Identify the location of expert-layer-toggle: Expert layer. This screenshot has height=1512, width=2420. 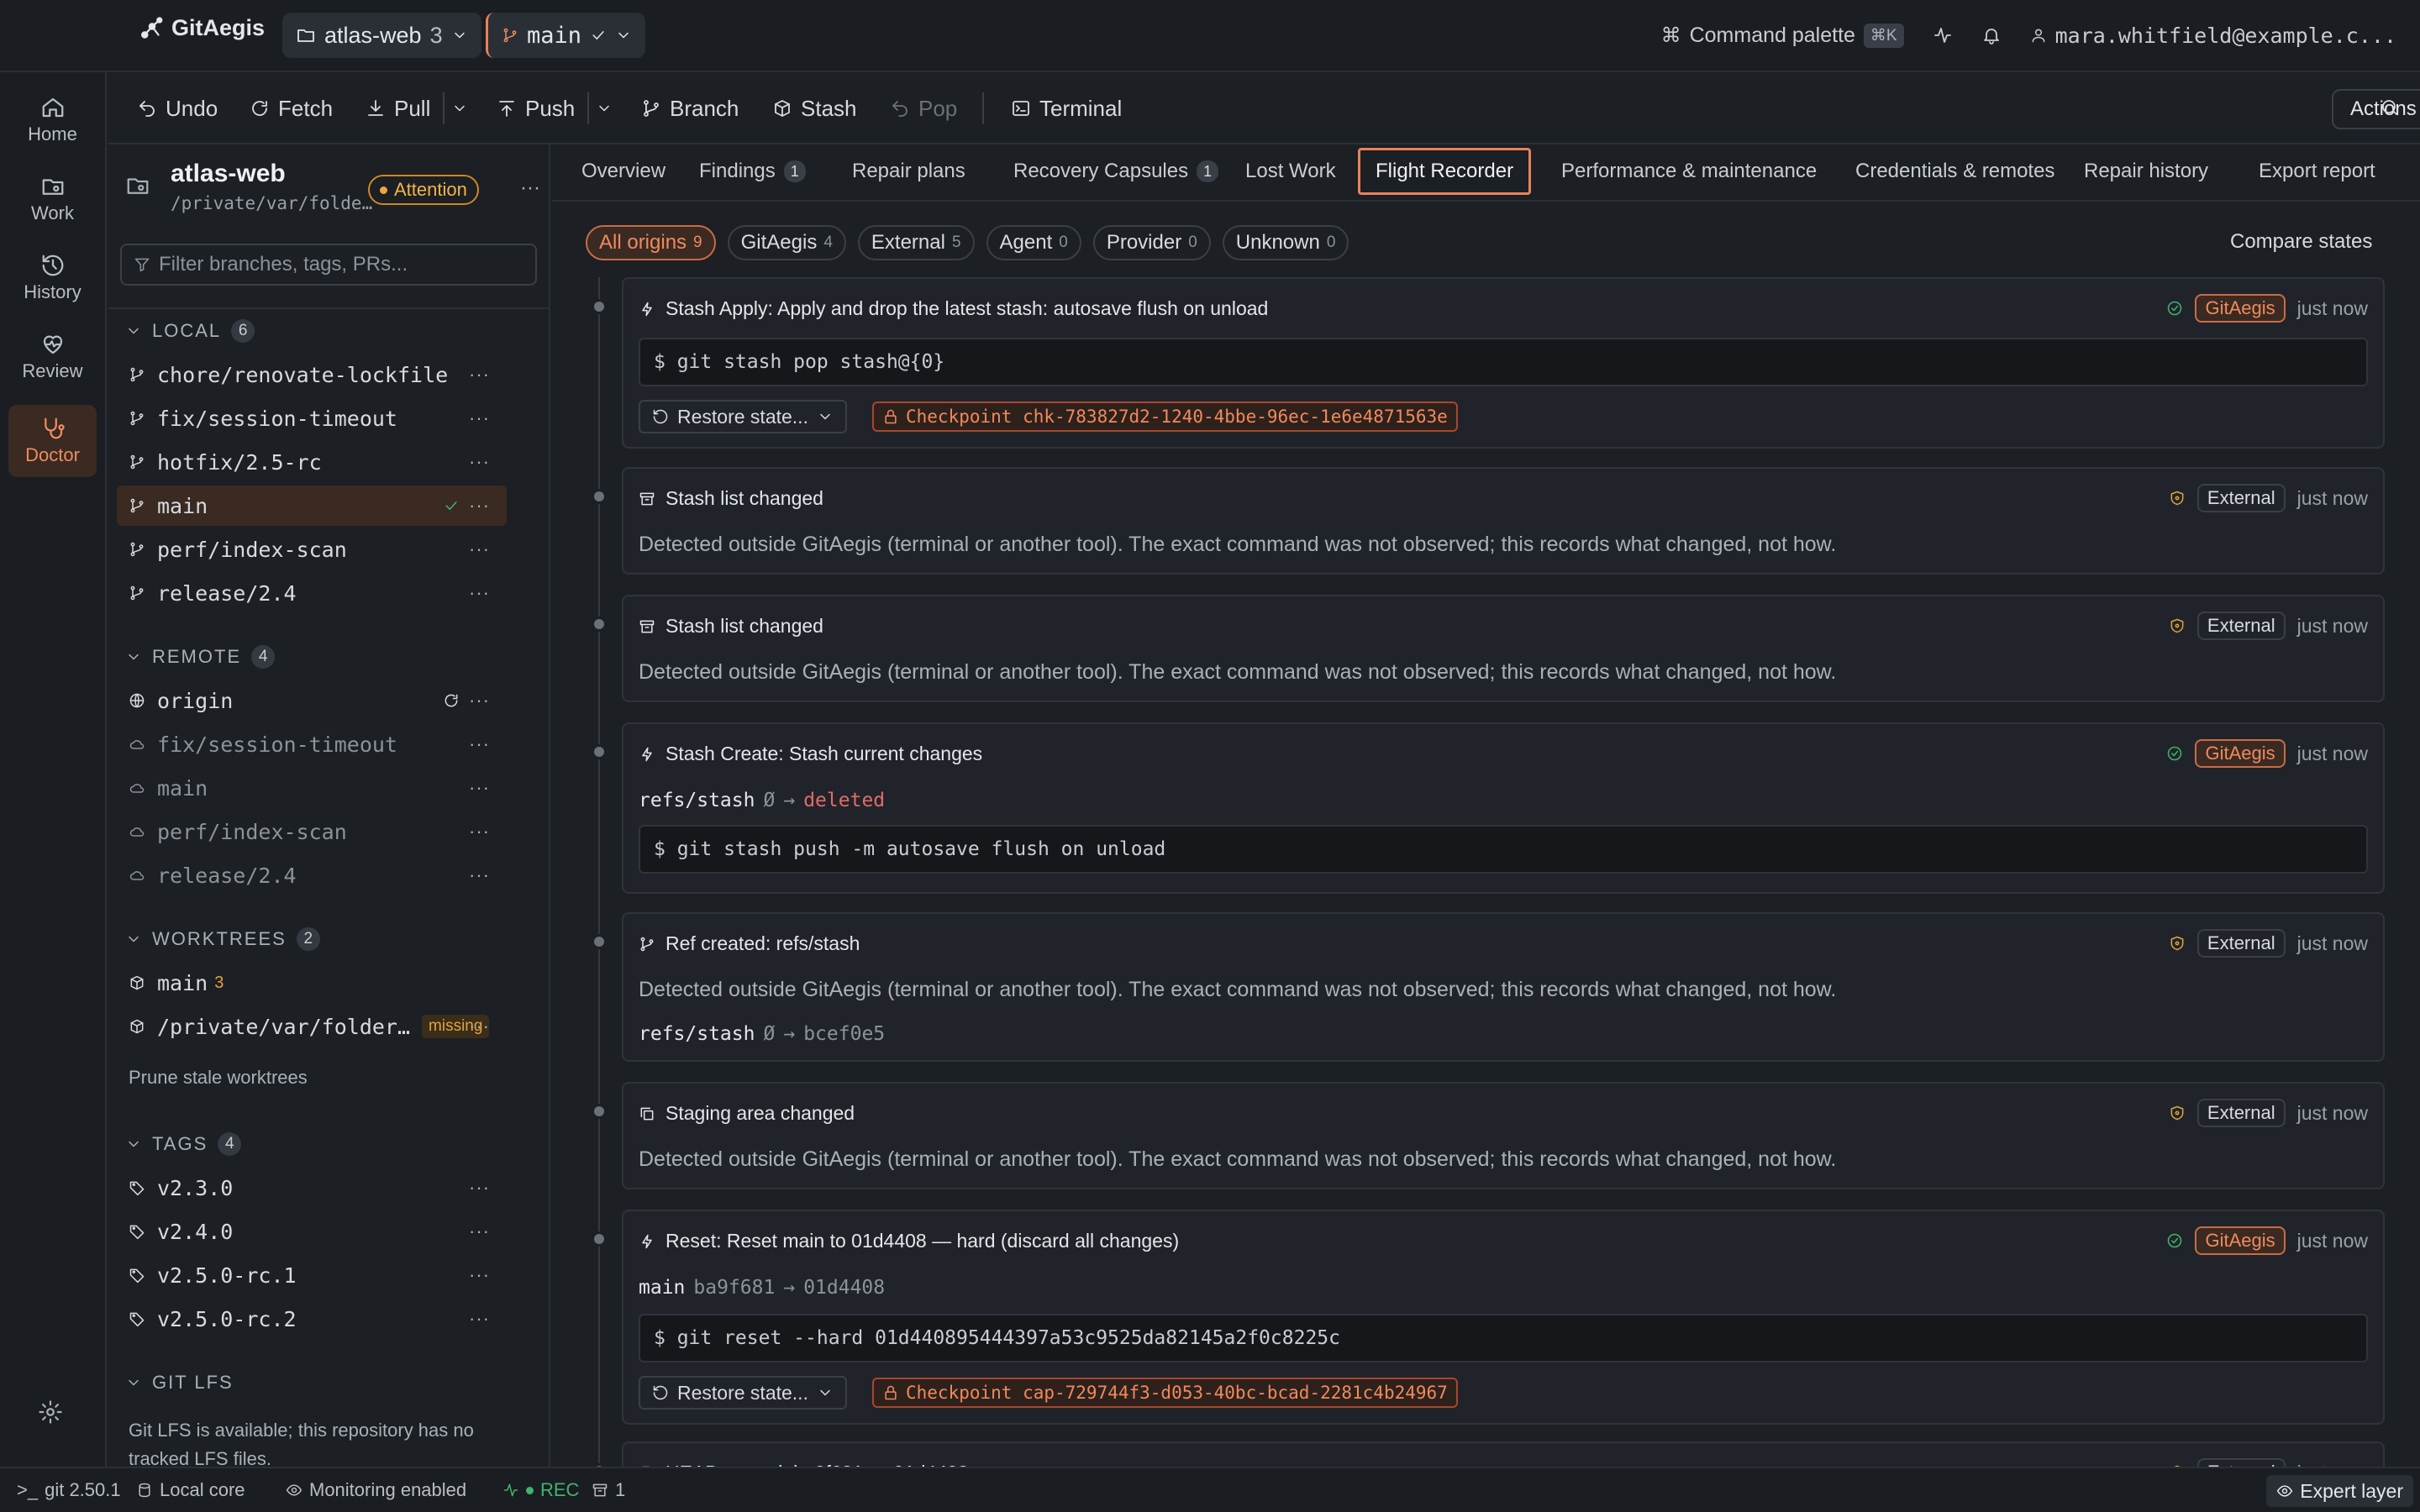
(2339, 1491).